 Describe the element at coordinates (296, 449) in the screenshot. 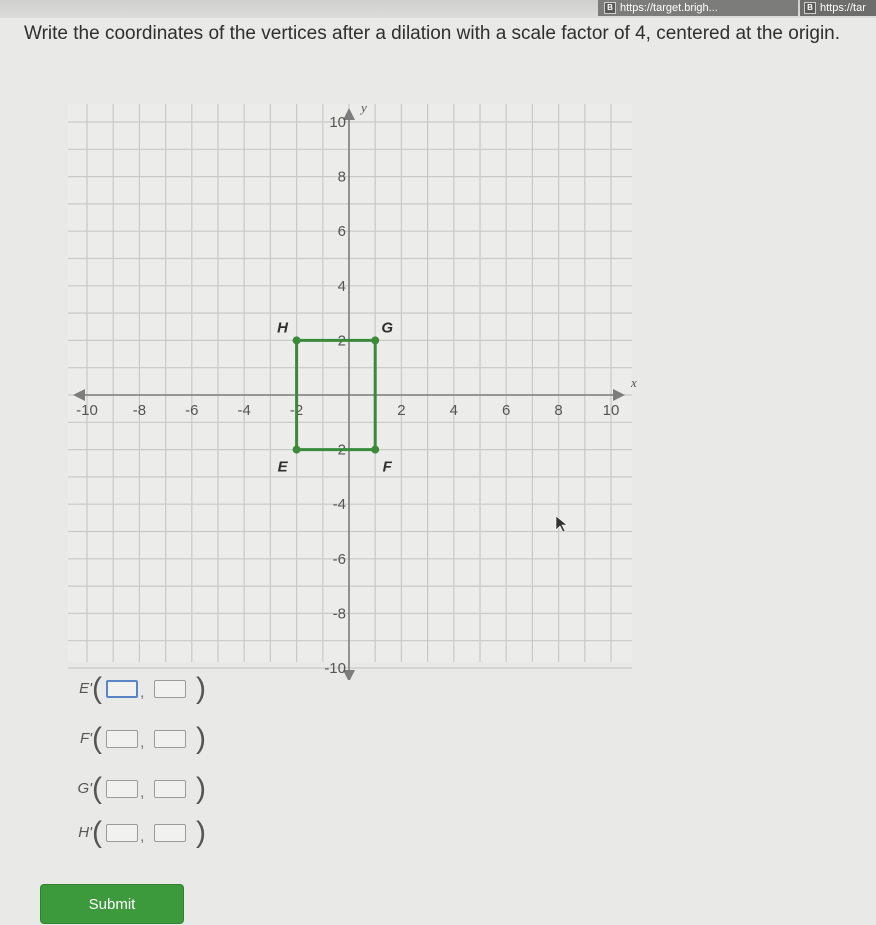

I see `vertex-point-e` at that location.